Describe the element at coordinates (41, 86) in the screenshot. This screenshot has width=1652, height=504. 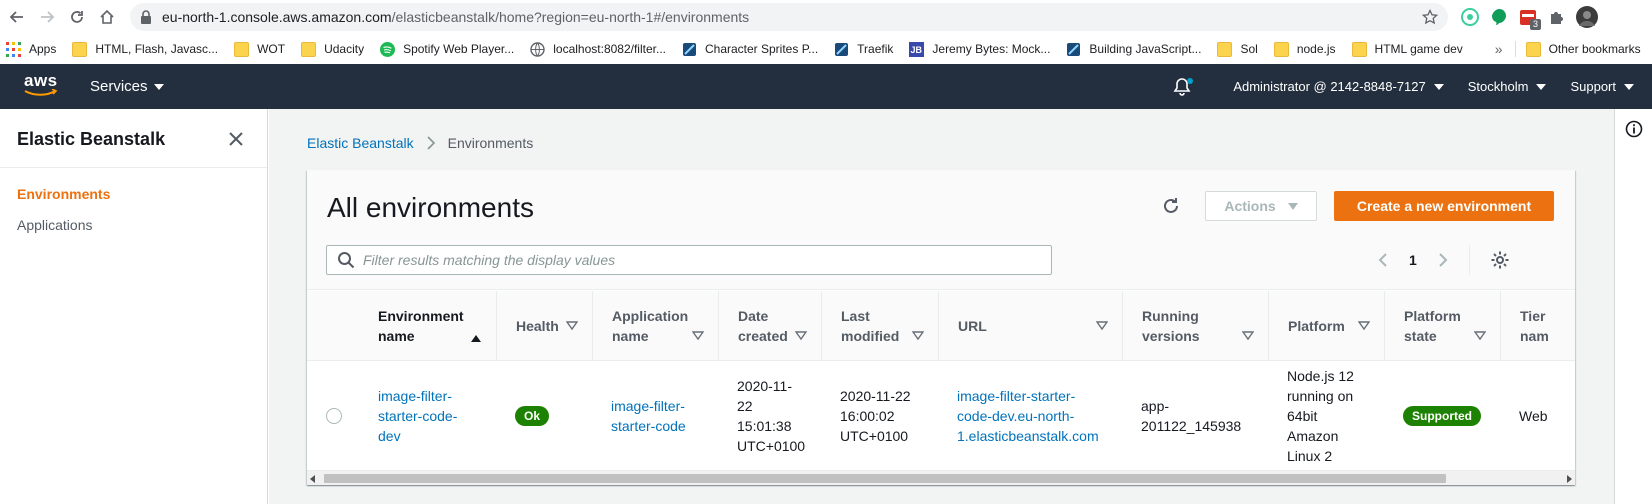
I see `aws-logo: aws` at that location.